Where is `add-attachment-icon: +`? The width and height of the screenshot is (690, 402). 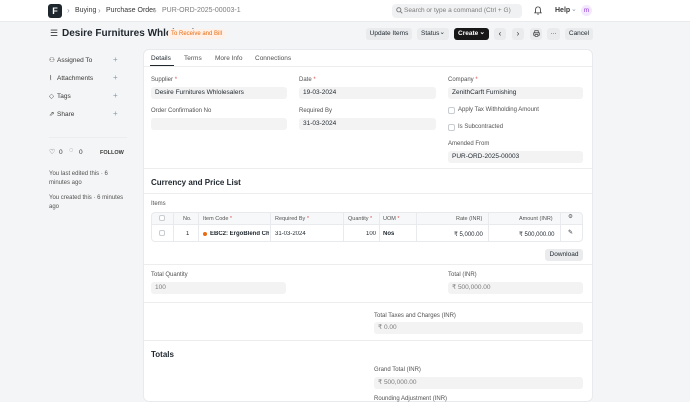
add-attachment-icon: + is located at coordinates (115, 77).